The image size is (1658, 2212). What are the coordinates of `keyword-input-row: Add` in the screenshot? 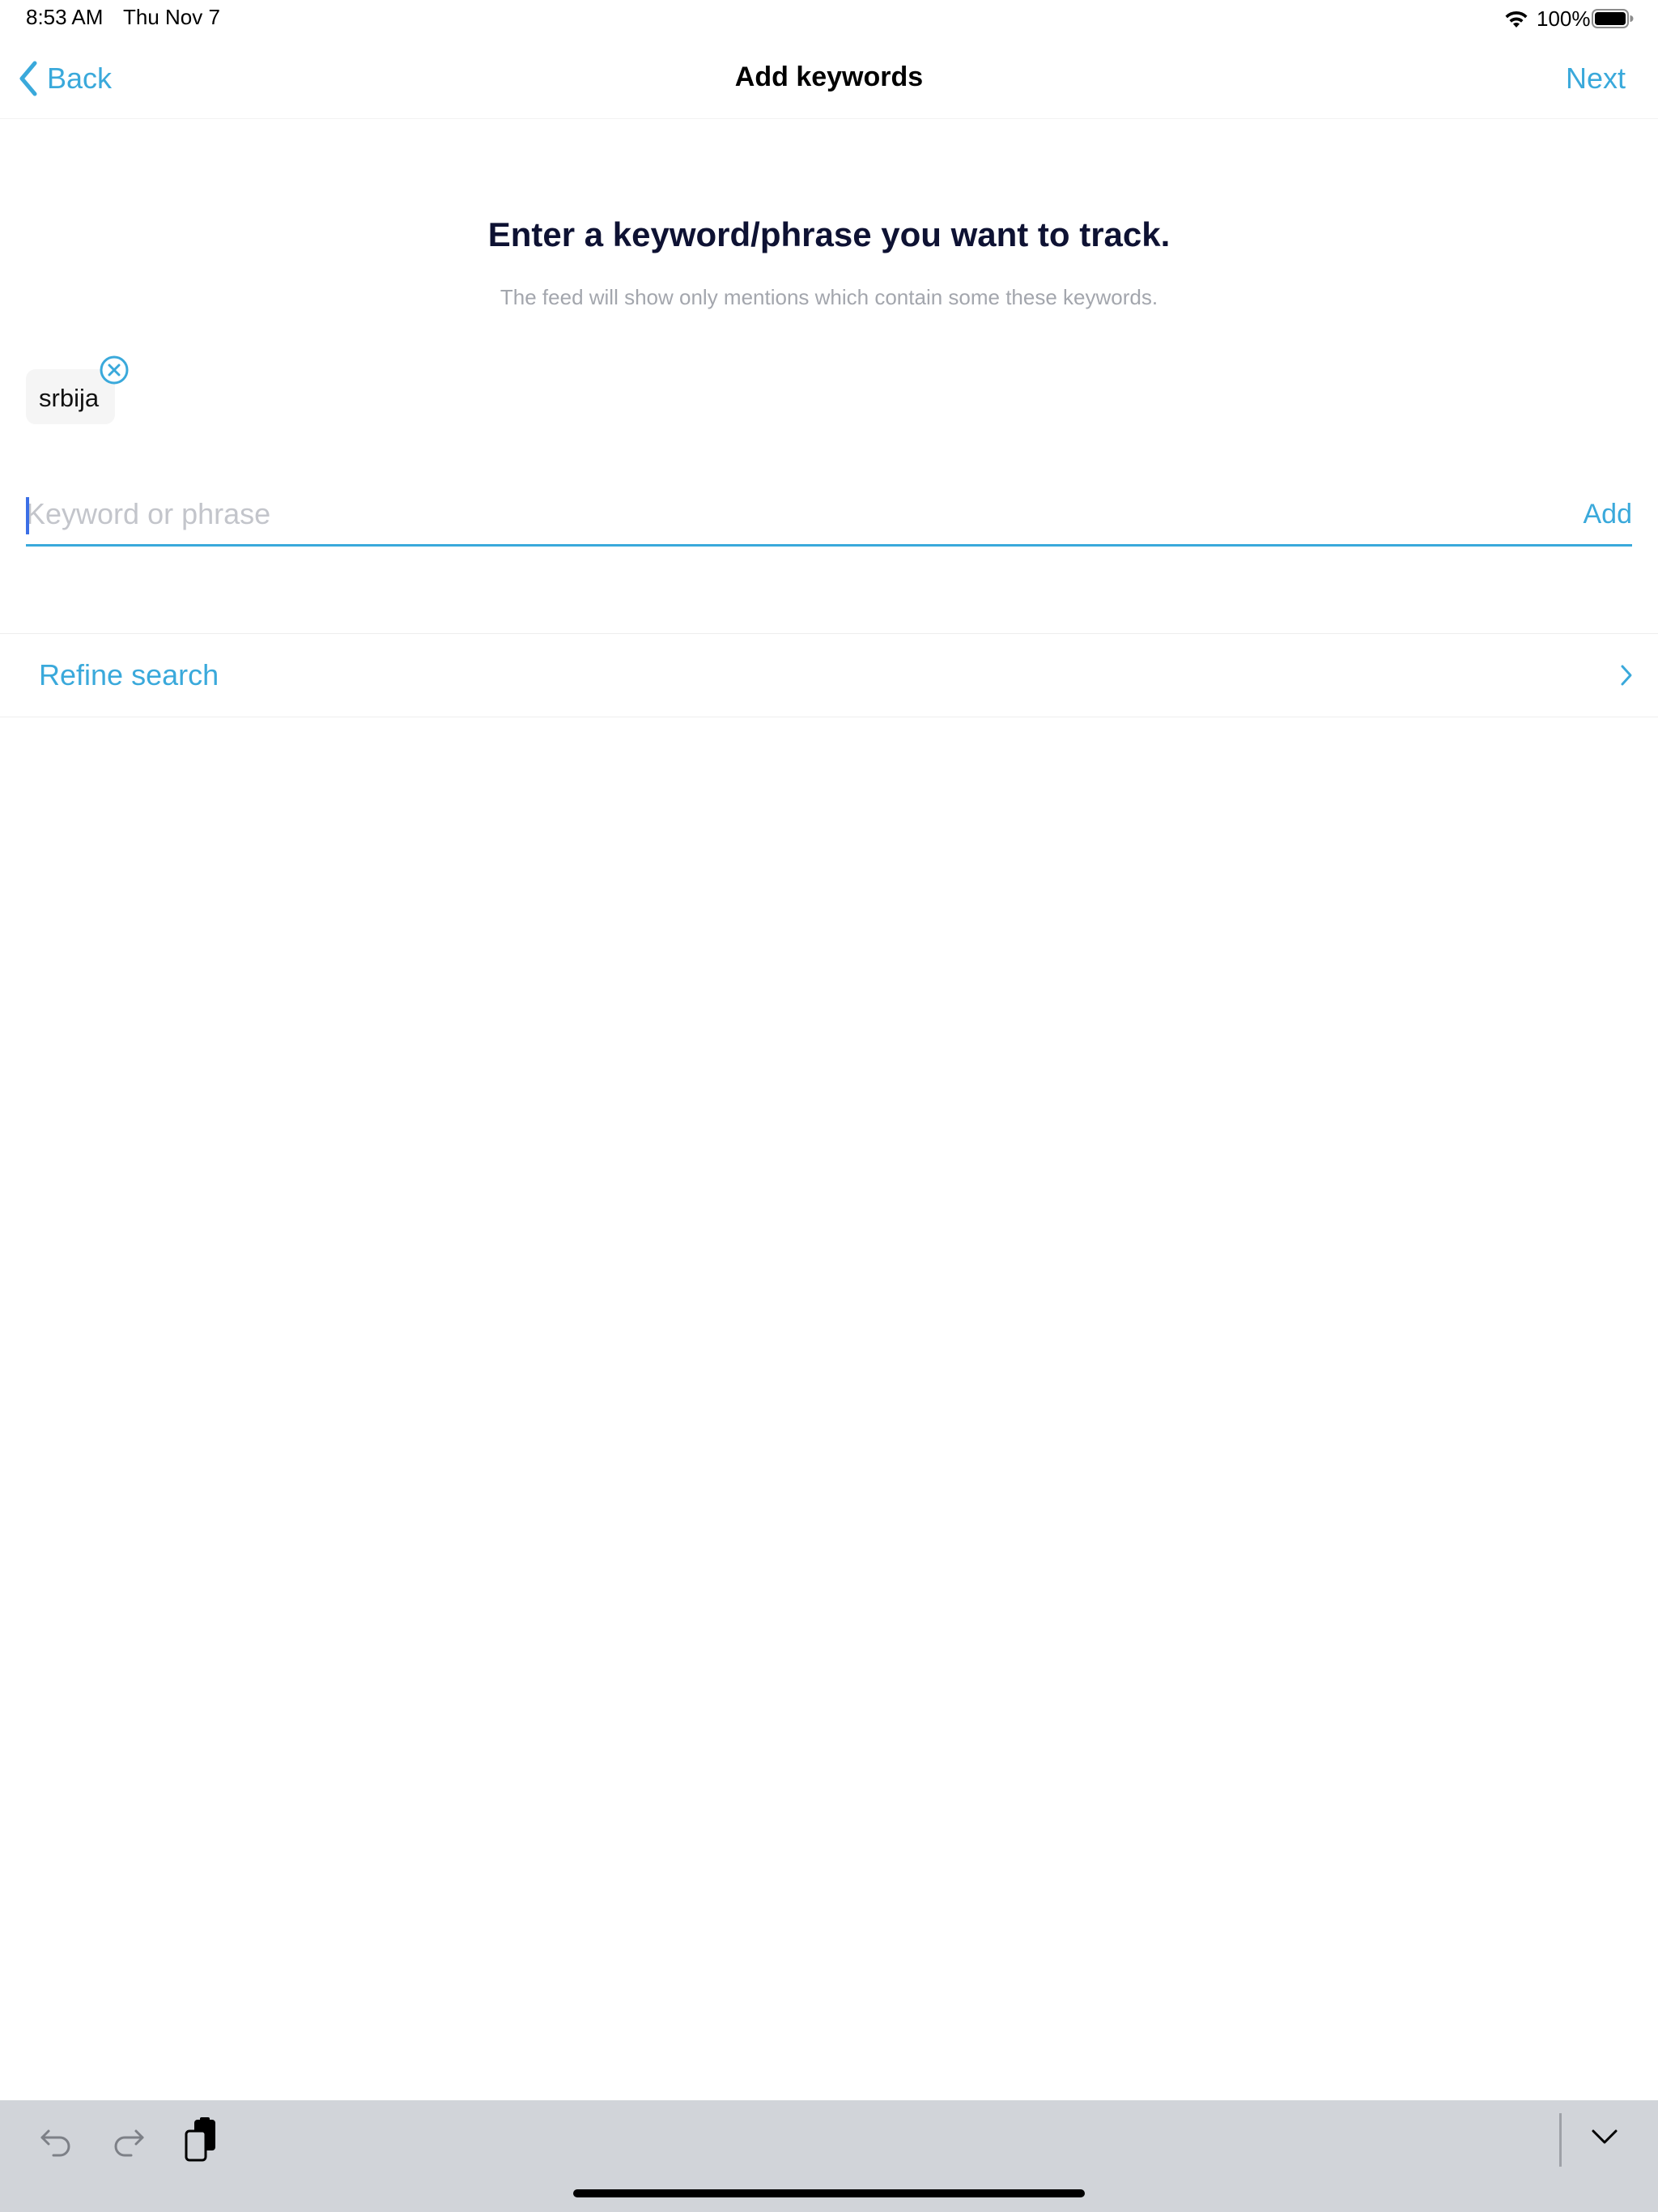 It's located at (829, 517).